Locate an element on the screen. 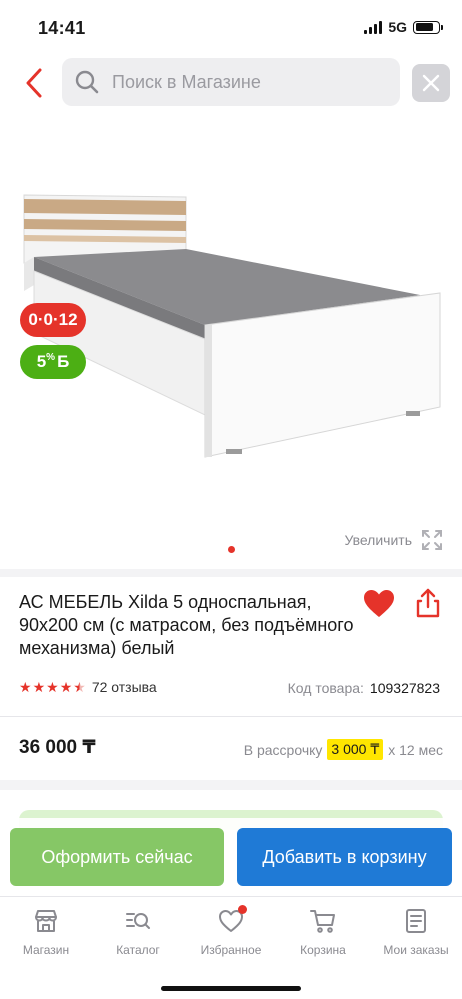 The height and width of the screenshot is (999, 462). clear-search-button is located at coordinates (431, 83).